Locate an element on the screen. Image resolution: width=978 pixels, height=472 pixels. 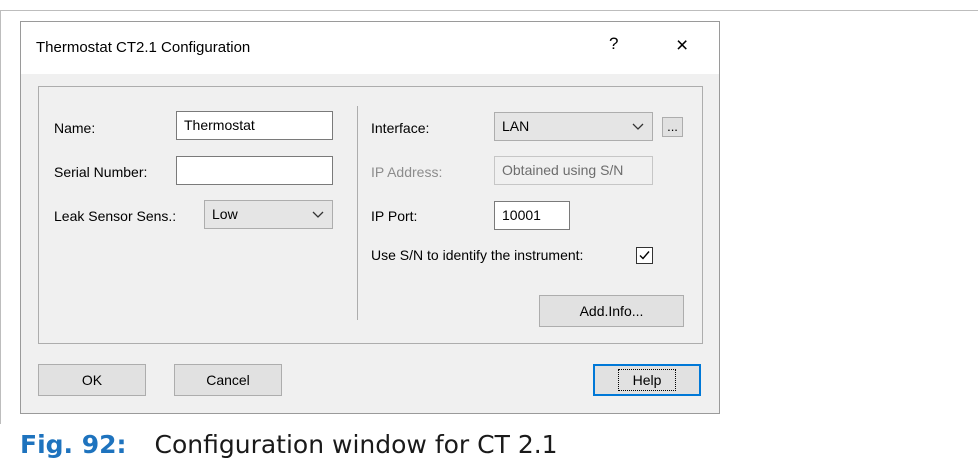
figure-caption-text: Configuration window for CT 2.1 is located at coordinates (356, 444).